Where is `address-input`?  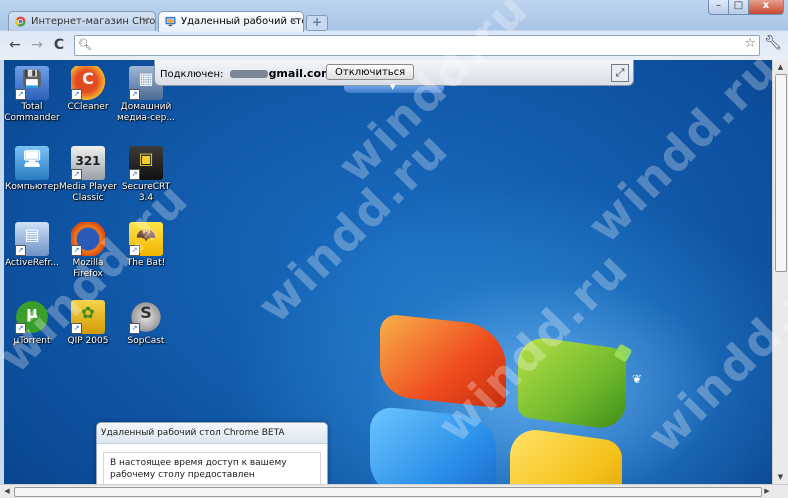 address-input is located at coordinates (415, 45).